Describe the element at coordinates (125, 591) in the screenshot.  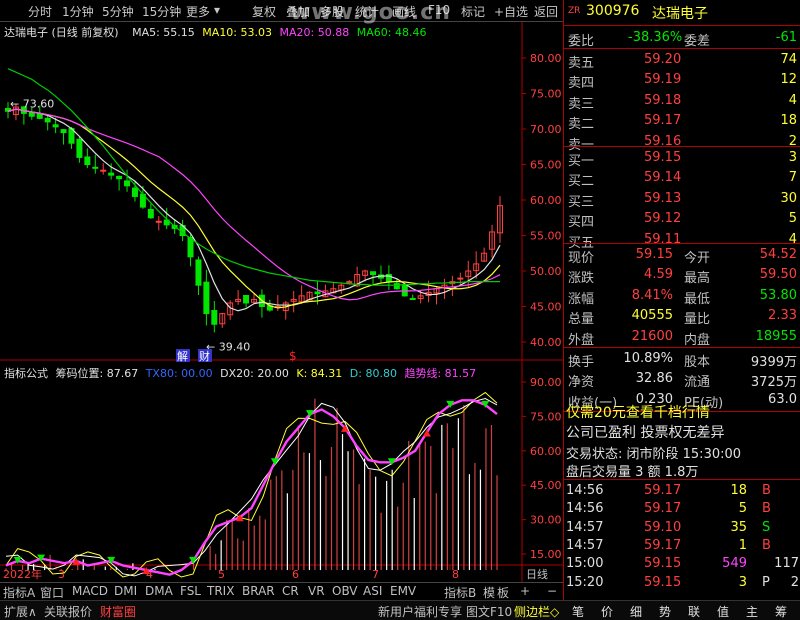
I see `indicator-tab-3: DMI` at that location.